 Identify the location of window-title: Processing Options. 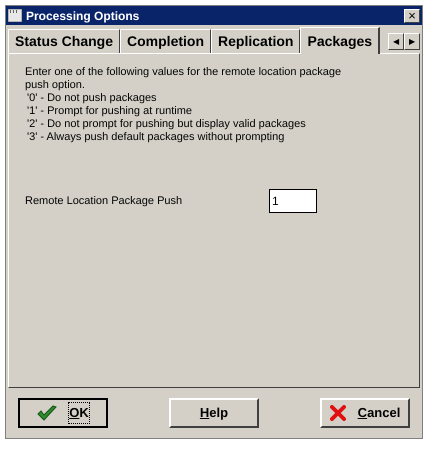
(83, 16).